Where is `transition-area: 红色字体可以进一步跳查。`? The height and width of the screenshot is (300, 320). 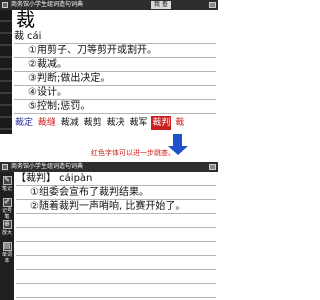 transition-area: 红色字体可以进一步跳查。 is located at coordinates (109, 148).